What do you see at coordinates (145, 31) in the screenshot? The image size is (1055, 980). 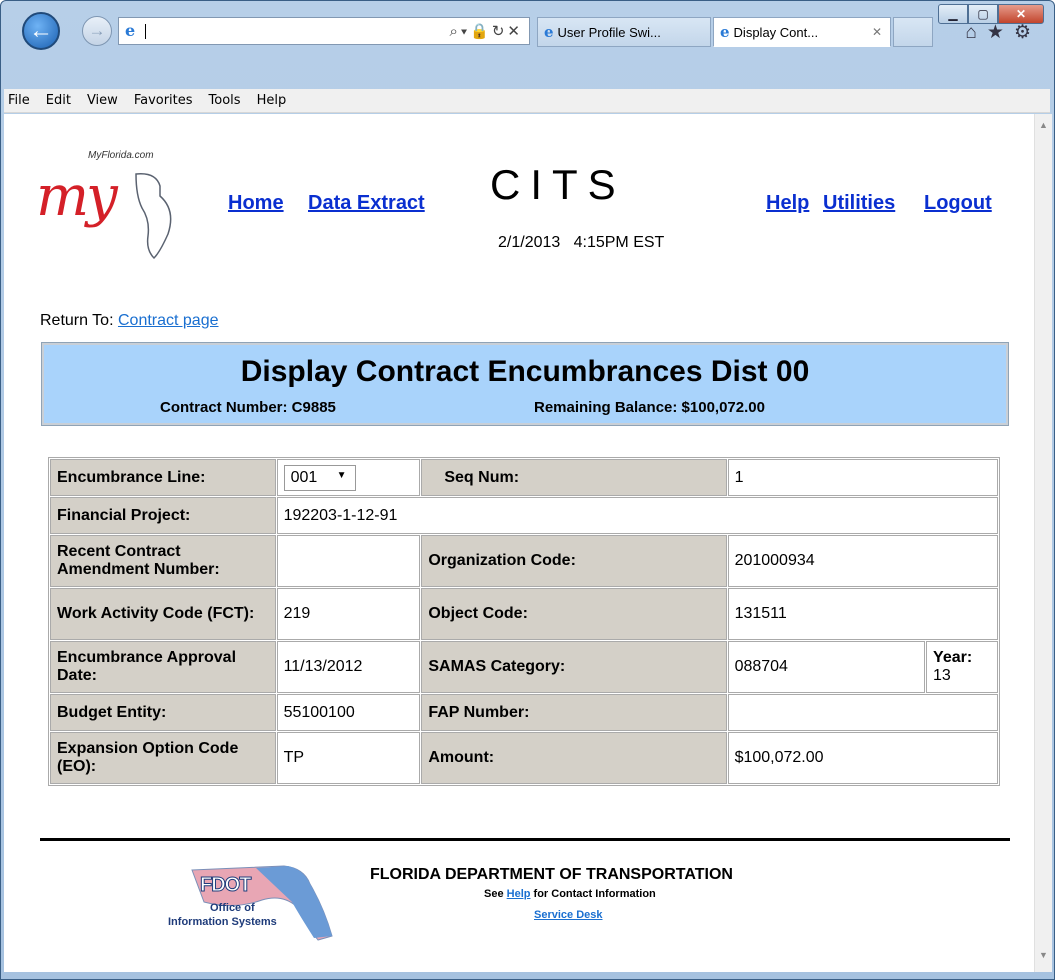 I see `text-caret` at bounding box center [145, 31].